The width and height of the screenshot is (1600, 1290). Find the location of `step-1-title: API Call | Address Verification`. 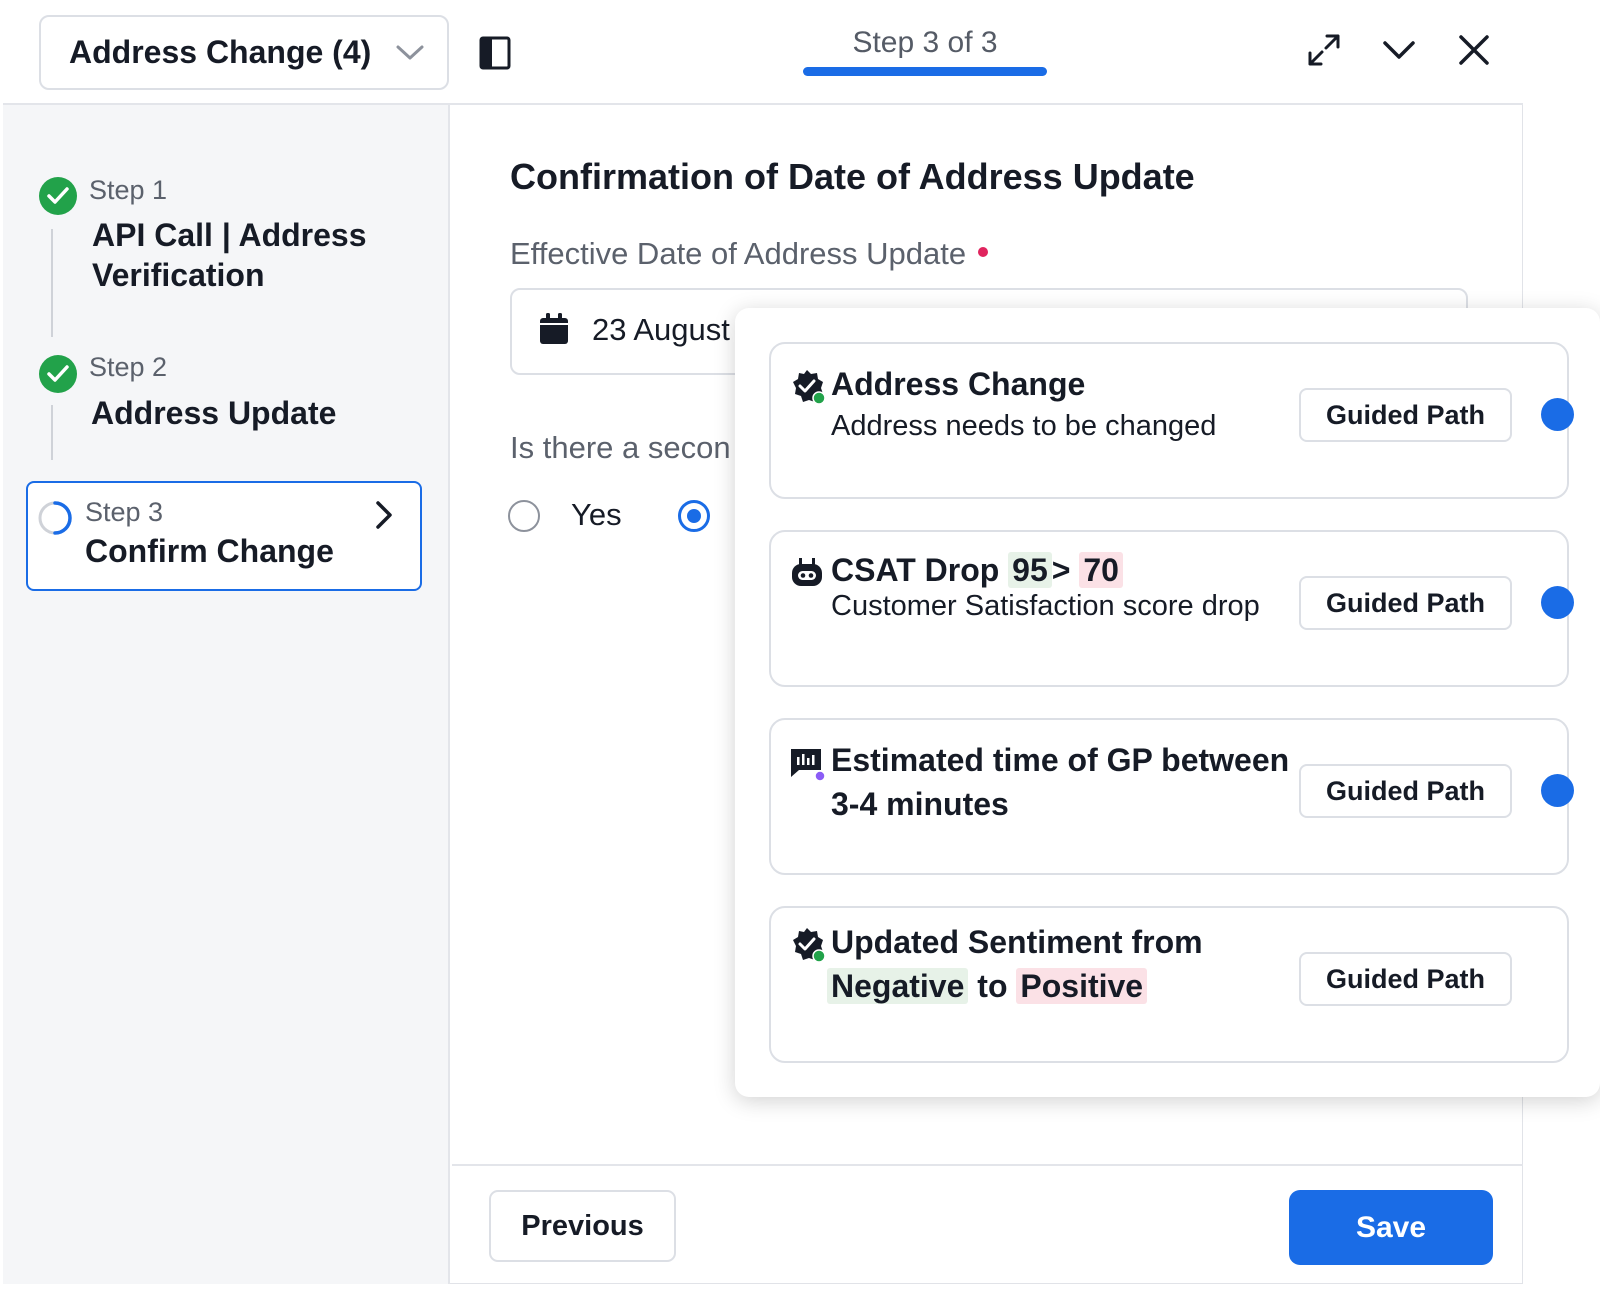

step-1-title: API Call | Address Verification is located at coordinates (229, 255).